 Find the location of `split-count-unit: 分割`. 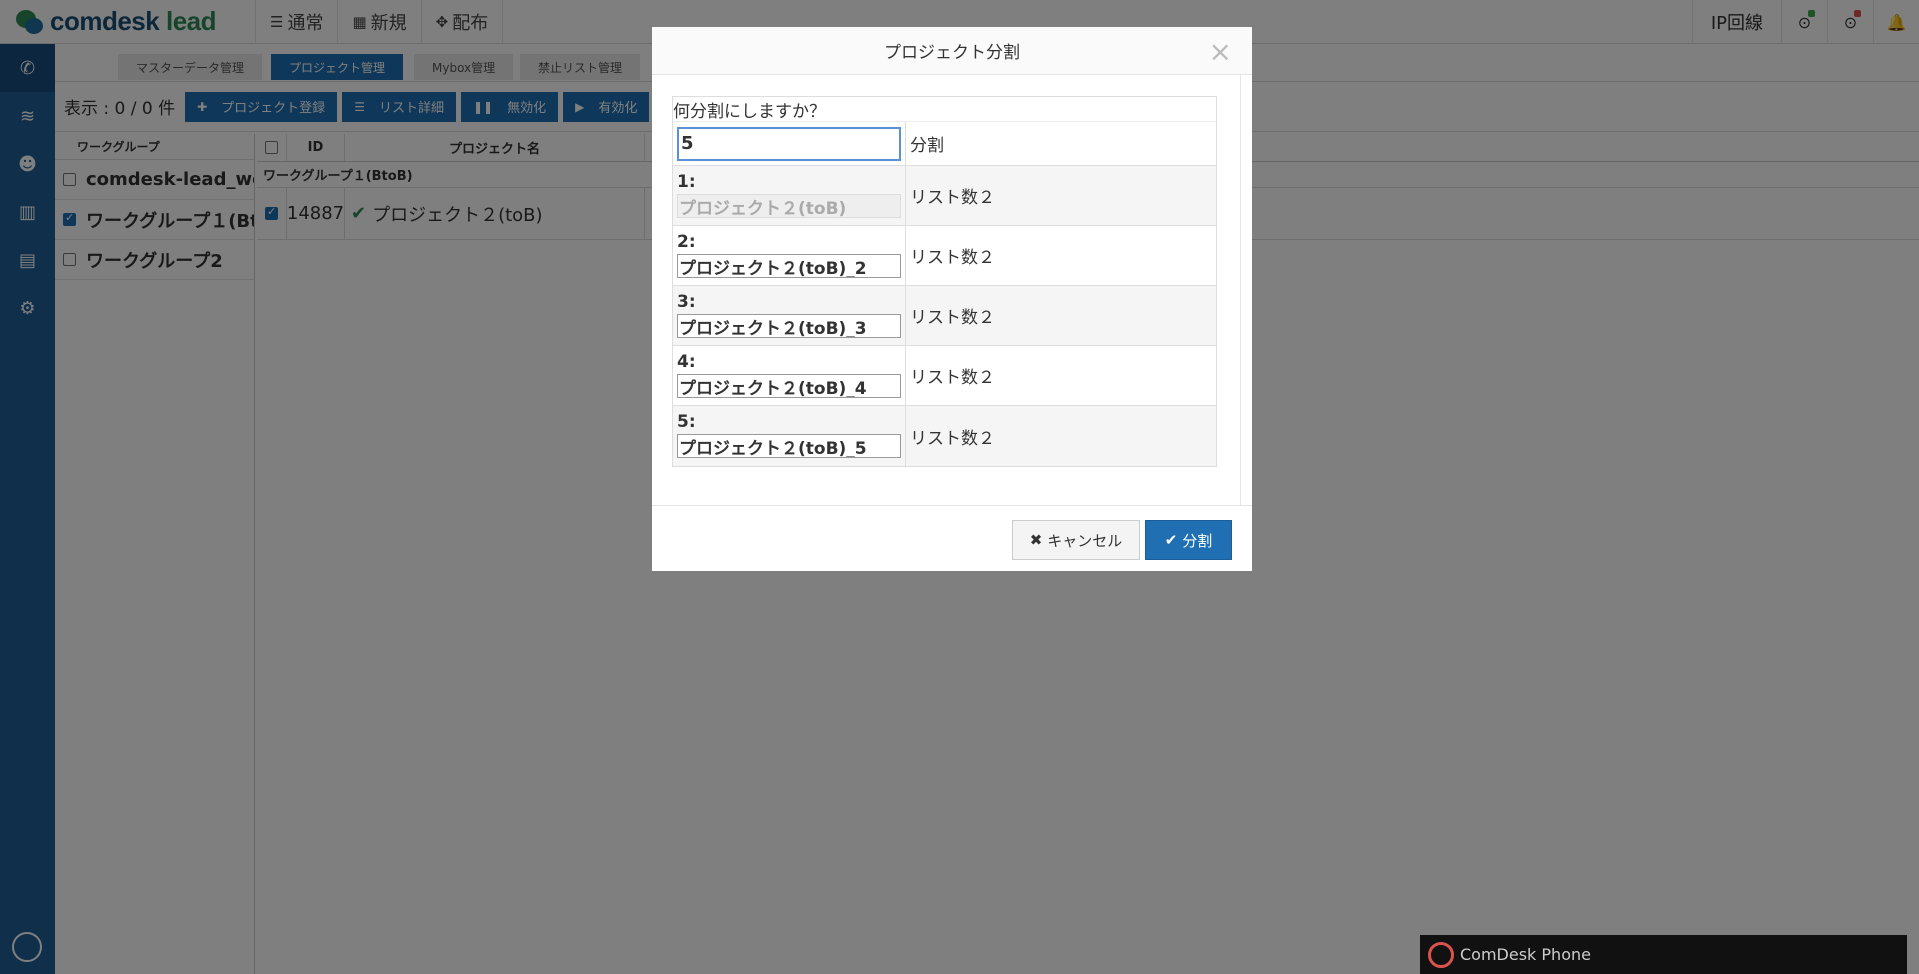

split-count-unit: 分割 is located at coordinates (927, 146).